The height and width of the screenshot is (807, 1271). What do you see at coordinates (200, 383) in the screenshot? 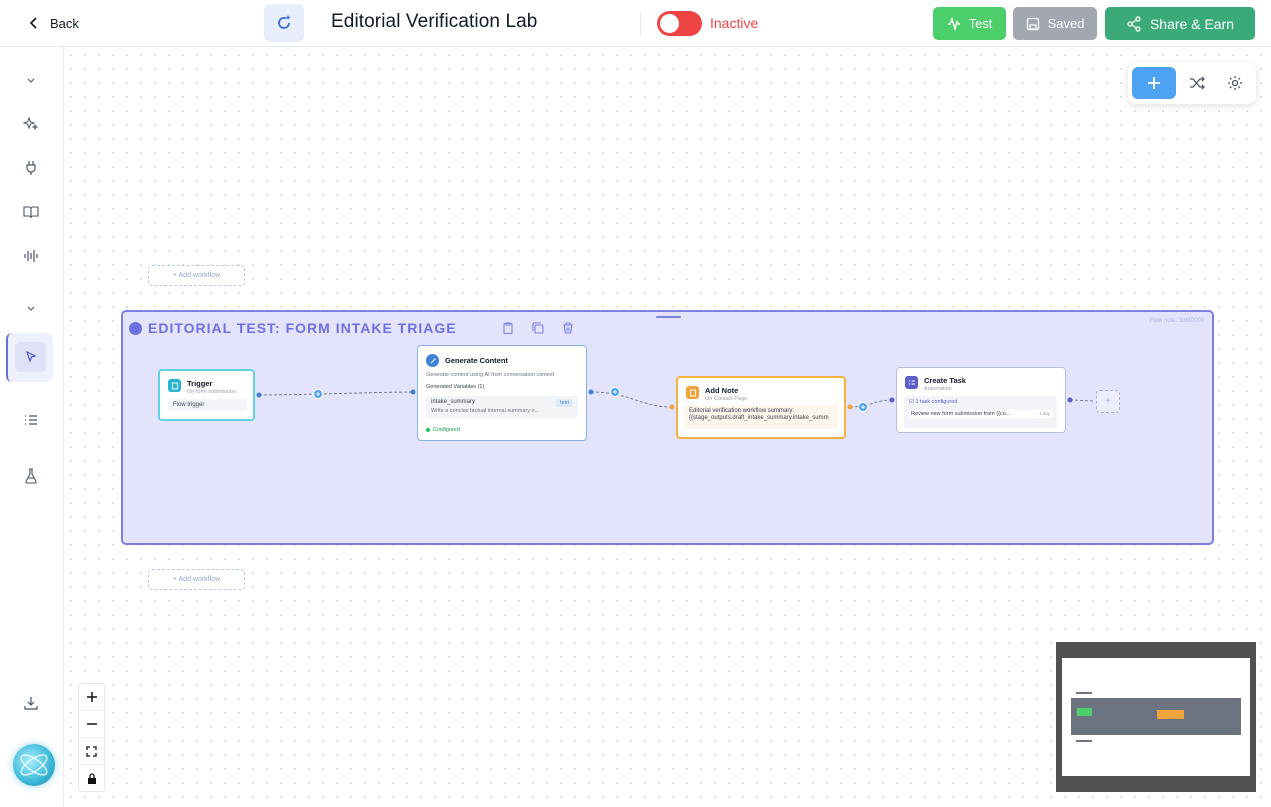
I see `node-title: Trigger` at bounding box center [200, 383].